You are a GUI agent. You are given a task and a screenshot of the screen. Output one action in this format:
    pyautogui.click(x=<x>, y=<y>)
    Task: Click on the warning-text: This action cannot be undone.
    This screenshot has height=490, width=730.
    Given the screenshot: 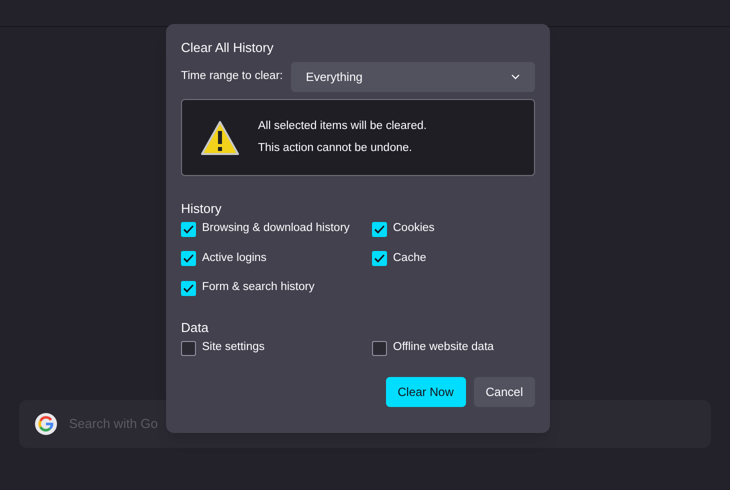 What is the action you would take?
    pyautogui.click(x=336, y=148)
    